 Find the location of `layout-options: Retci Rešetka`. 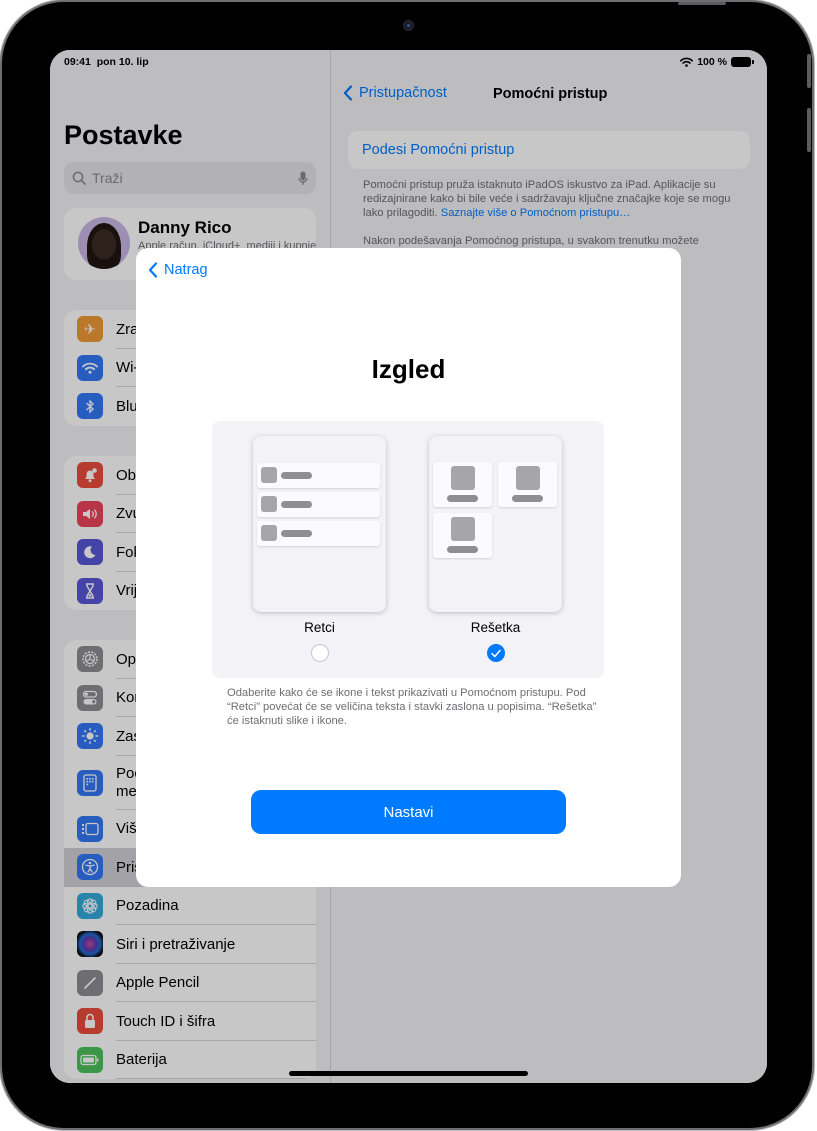

layout-options: Retci Rešetka is located at coordinates (408, 549).